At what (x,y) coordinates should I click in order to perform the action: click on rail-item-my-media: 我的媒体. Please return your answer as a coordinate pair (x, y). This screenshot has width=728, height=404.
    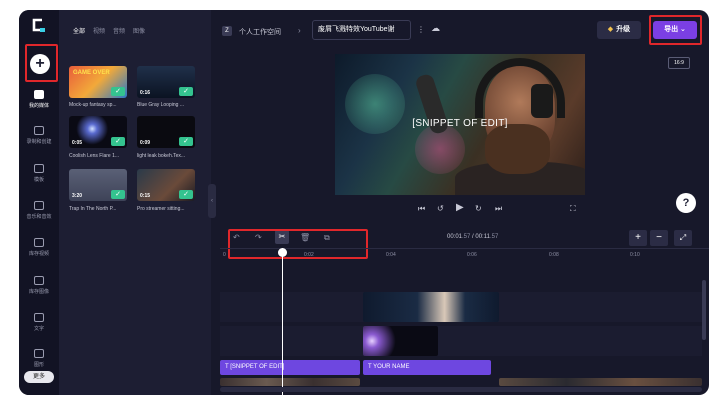
    Looking at the image, I should click on (39, 99).